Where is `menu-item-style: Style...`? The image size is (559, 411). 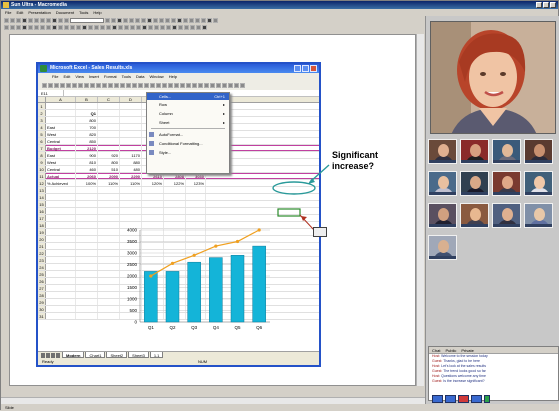 menu-item-style: Style... is located at coordinates (188, 152).